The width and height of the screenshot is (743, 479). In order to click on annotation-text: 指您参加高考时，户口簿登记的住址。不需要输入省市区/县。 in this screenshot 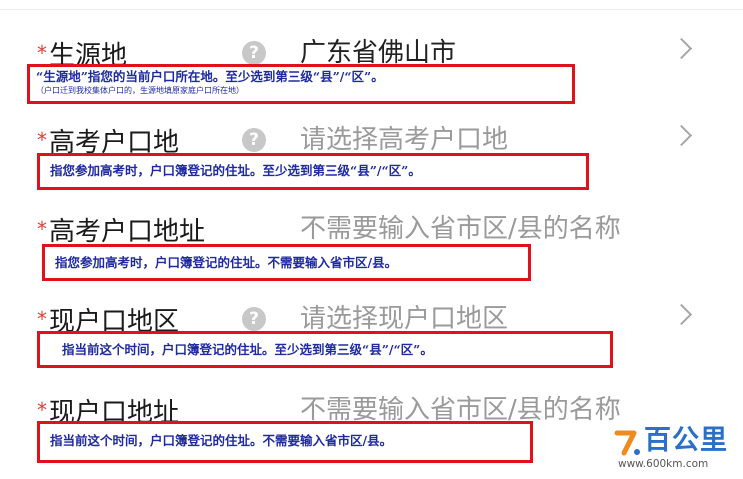, I will do `click(226, 262)`.